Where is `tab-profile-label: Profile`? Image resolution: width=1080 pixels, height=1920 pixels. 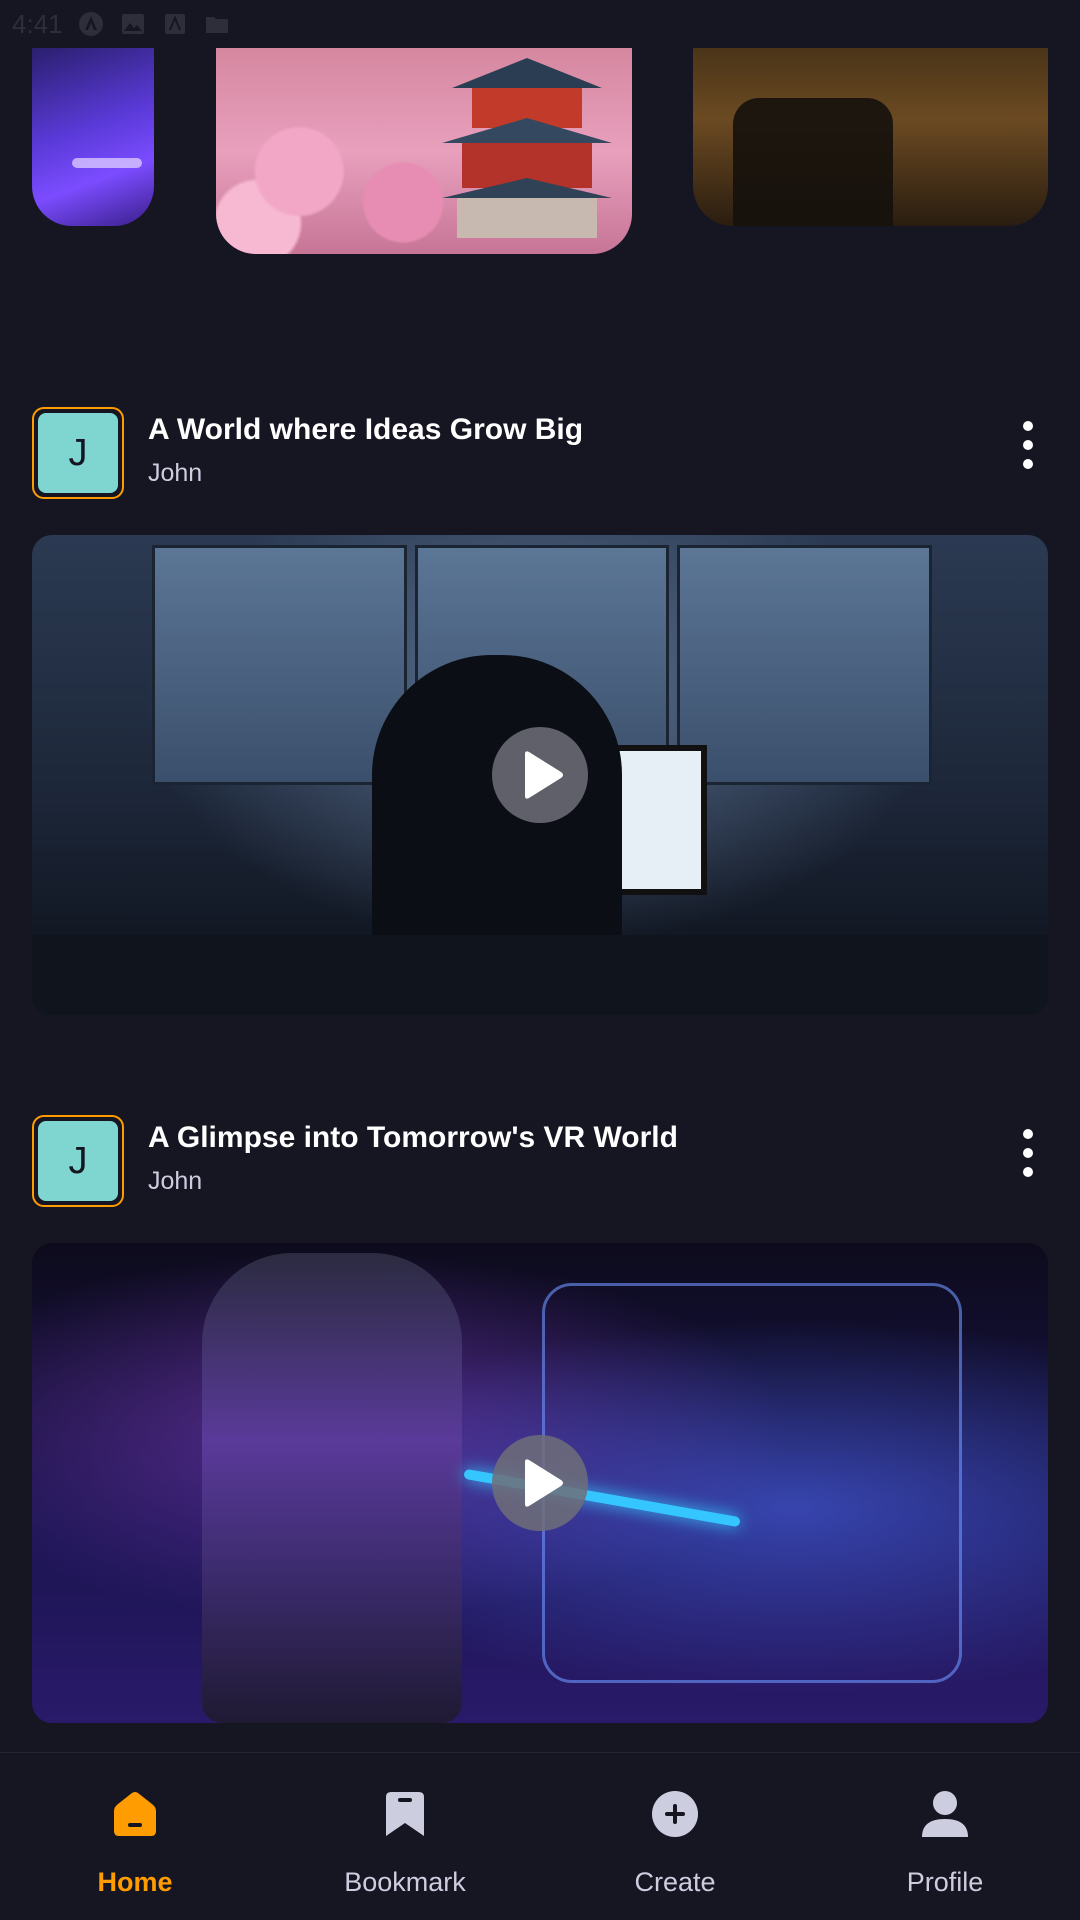
tab-profile-label: Profile is located at coordinates (945, 1882).